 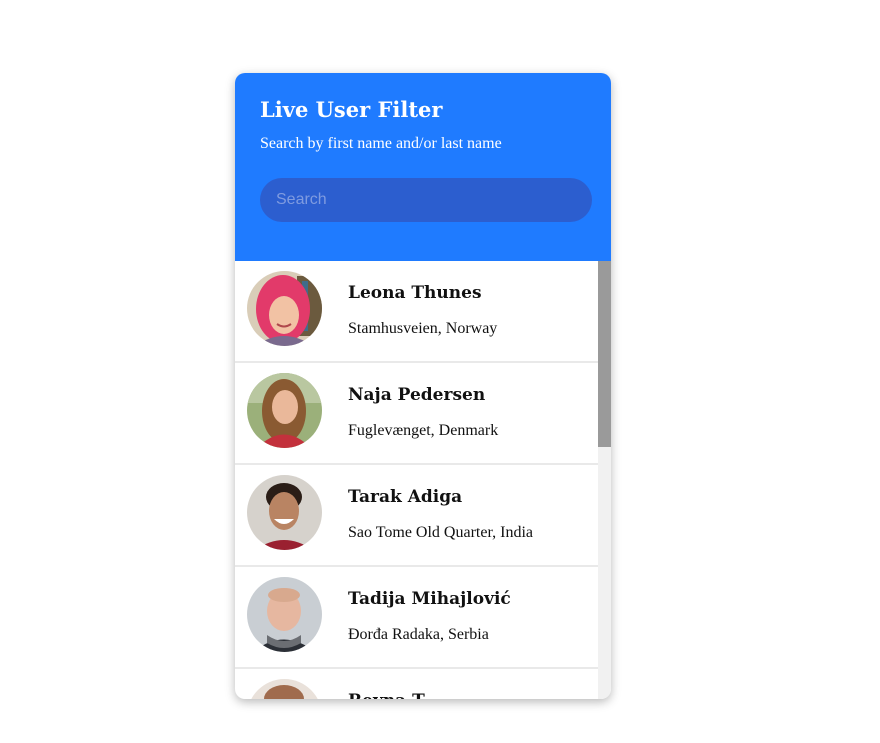 I want to click on user-name: Naja Pedersen, so click(x=417, y=395).